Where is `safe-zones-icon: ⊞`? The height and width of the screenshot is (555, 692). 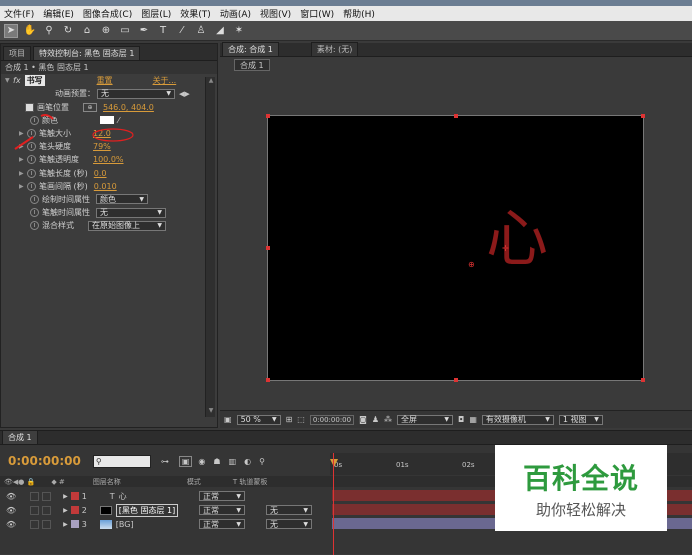 safe-zones-icon: ⊞ is located at coordinates (289, 419).